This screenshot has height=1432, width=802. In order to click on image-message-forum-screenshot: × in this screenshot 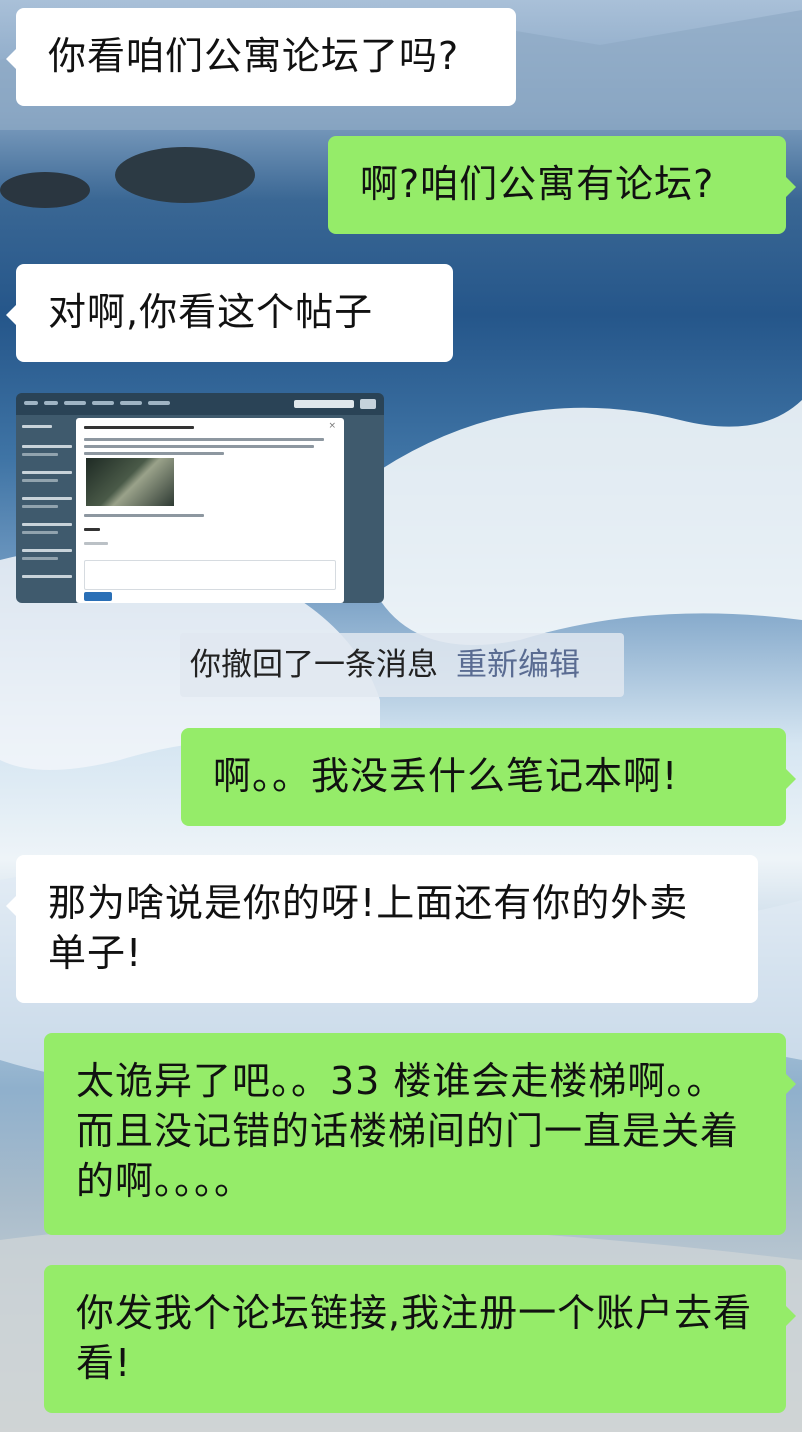, I will do `click(200, 498)`.